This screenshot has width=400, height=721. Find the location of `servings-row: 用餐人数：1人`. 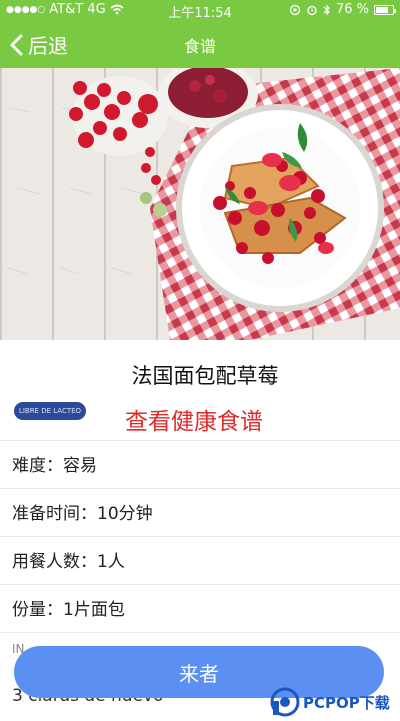

servings-row: 用餐人数：1人 is located at coordinates (200, 559).